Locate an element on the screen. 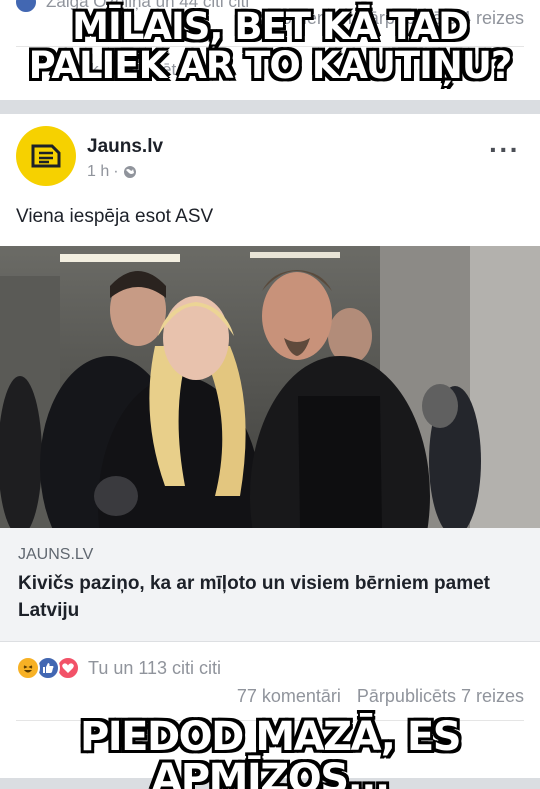  page-avatar is located at coordinates (46, 156).